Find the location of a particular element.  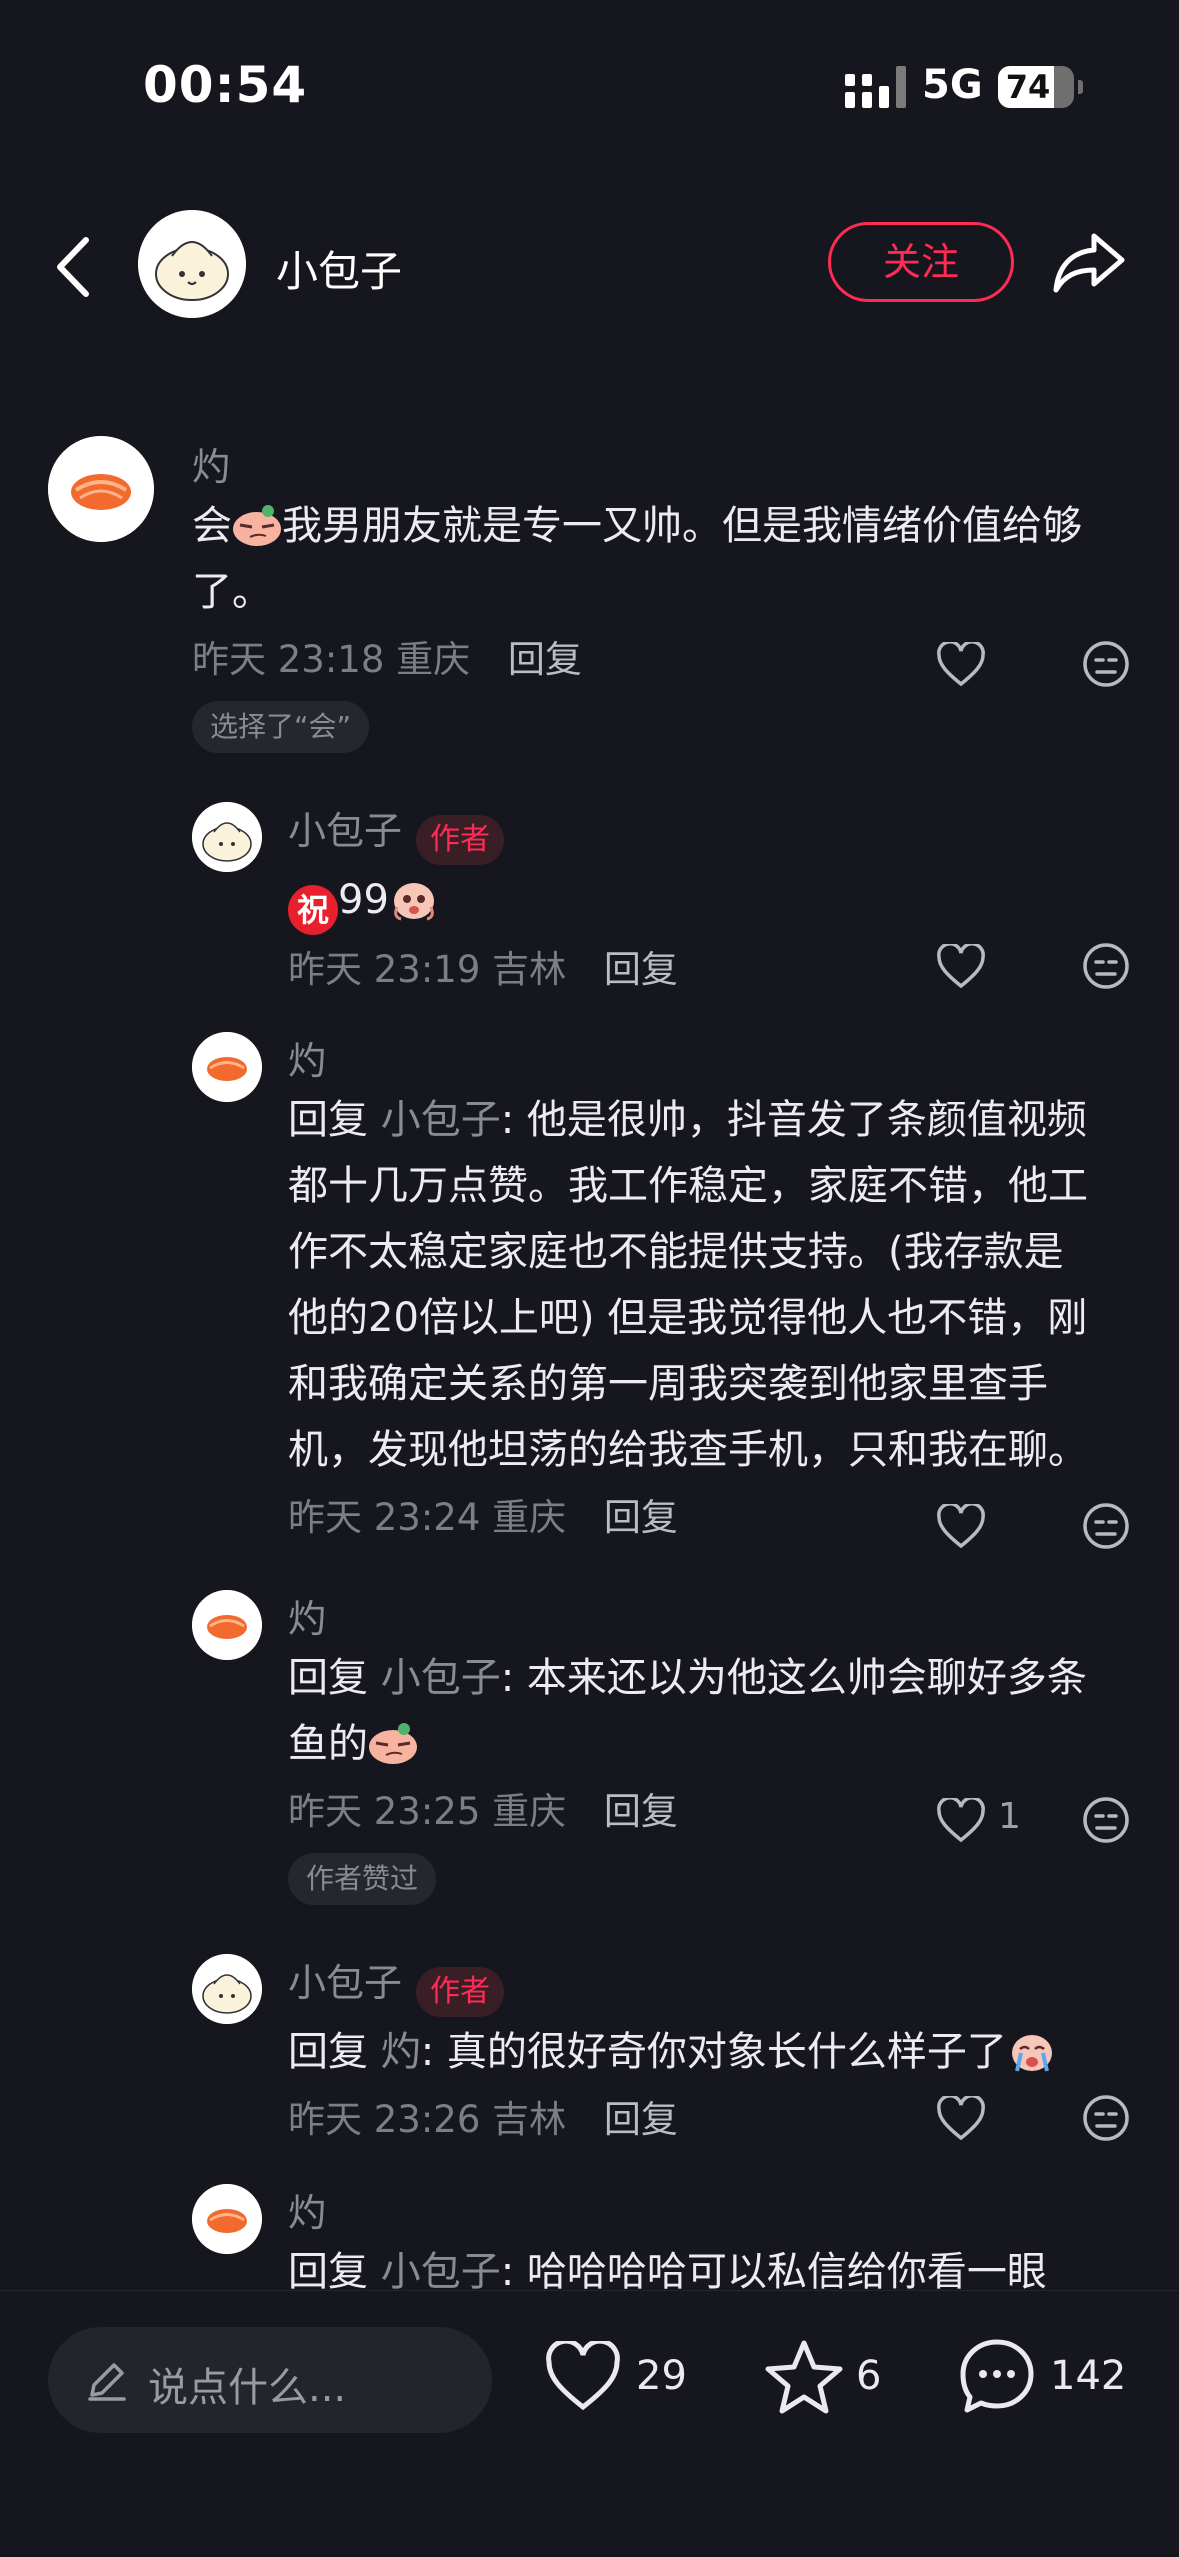

comment-meta: 昨天 23:24 重庆 回复 is located at coordinates (728, 1518).